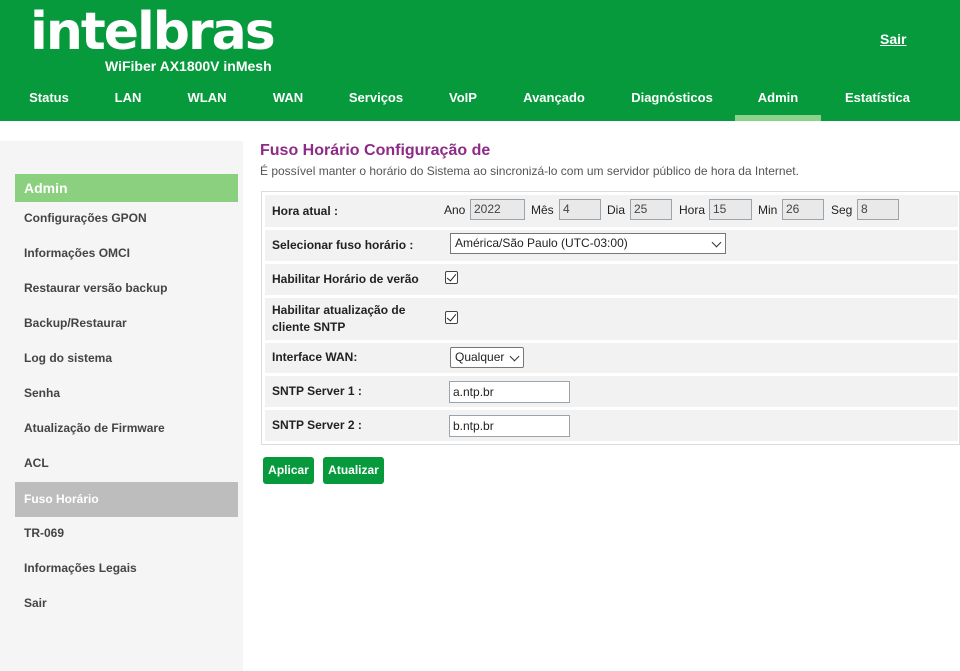  Describe the element at coordinates (345, 279) in the screenshot. I see `dst-label: Habilitar Horário de verão` at that location.